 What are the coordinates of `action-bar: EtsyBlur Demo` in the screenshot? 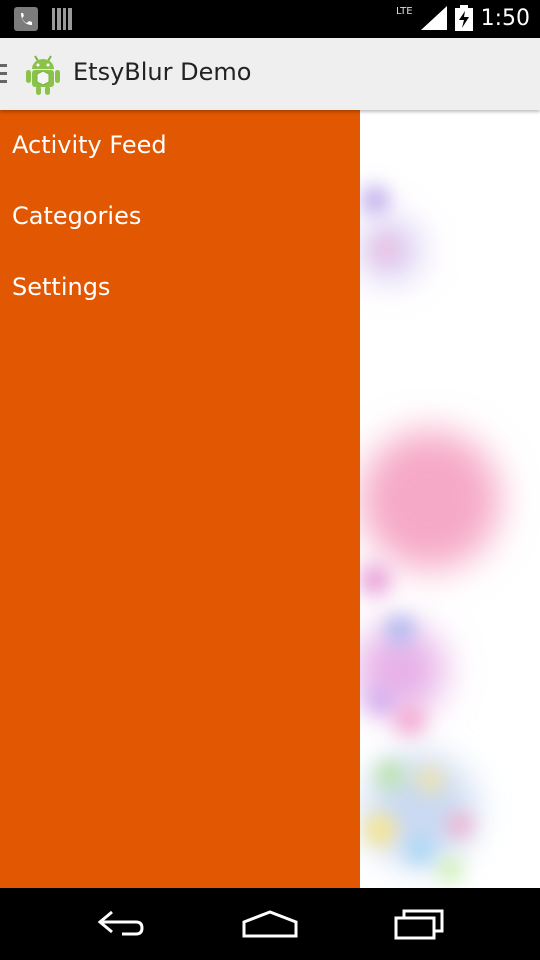 It's located at (270, 74).